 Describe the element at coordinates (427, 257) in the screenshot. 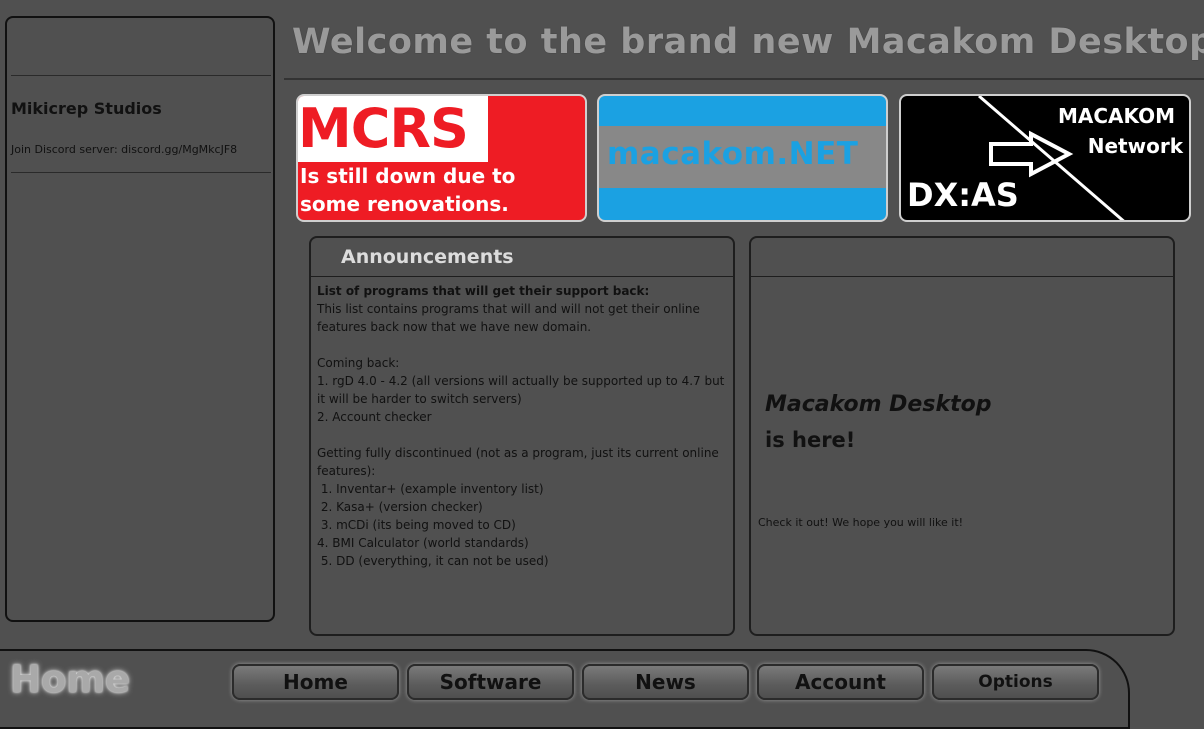

I see `announcements-title: Announcements` at that location.